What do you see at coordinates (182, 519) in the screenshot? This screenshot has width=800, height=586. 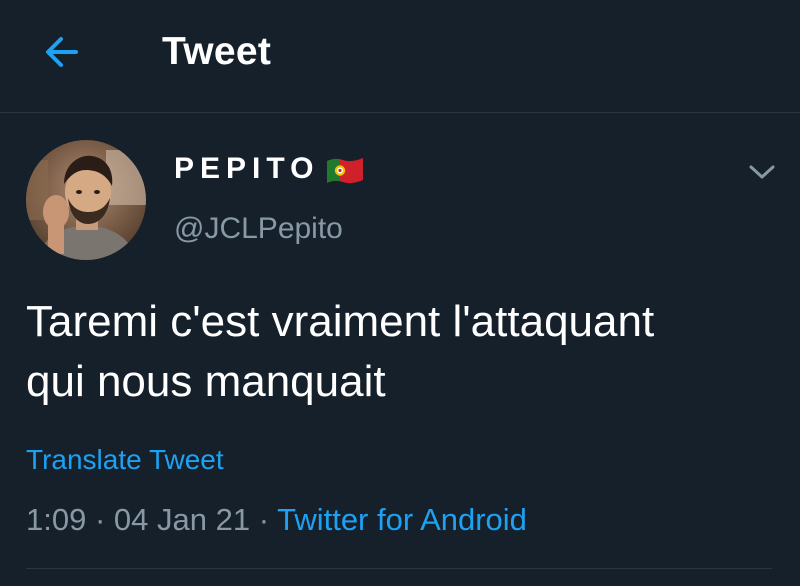 I see `tweet-date: 04 Jan 21` at bounding box center [182, 519].